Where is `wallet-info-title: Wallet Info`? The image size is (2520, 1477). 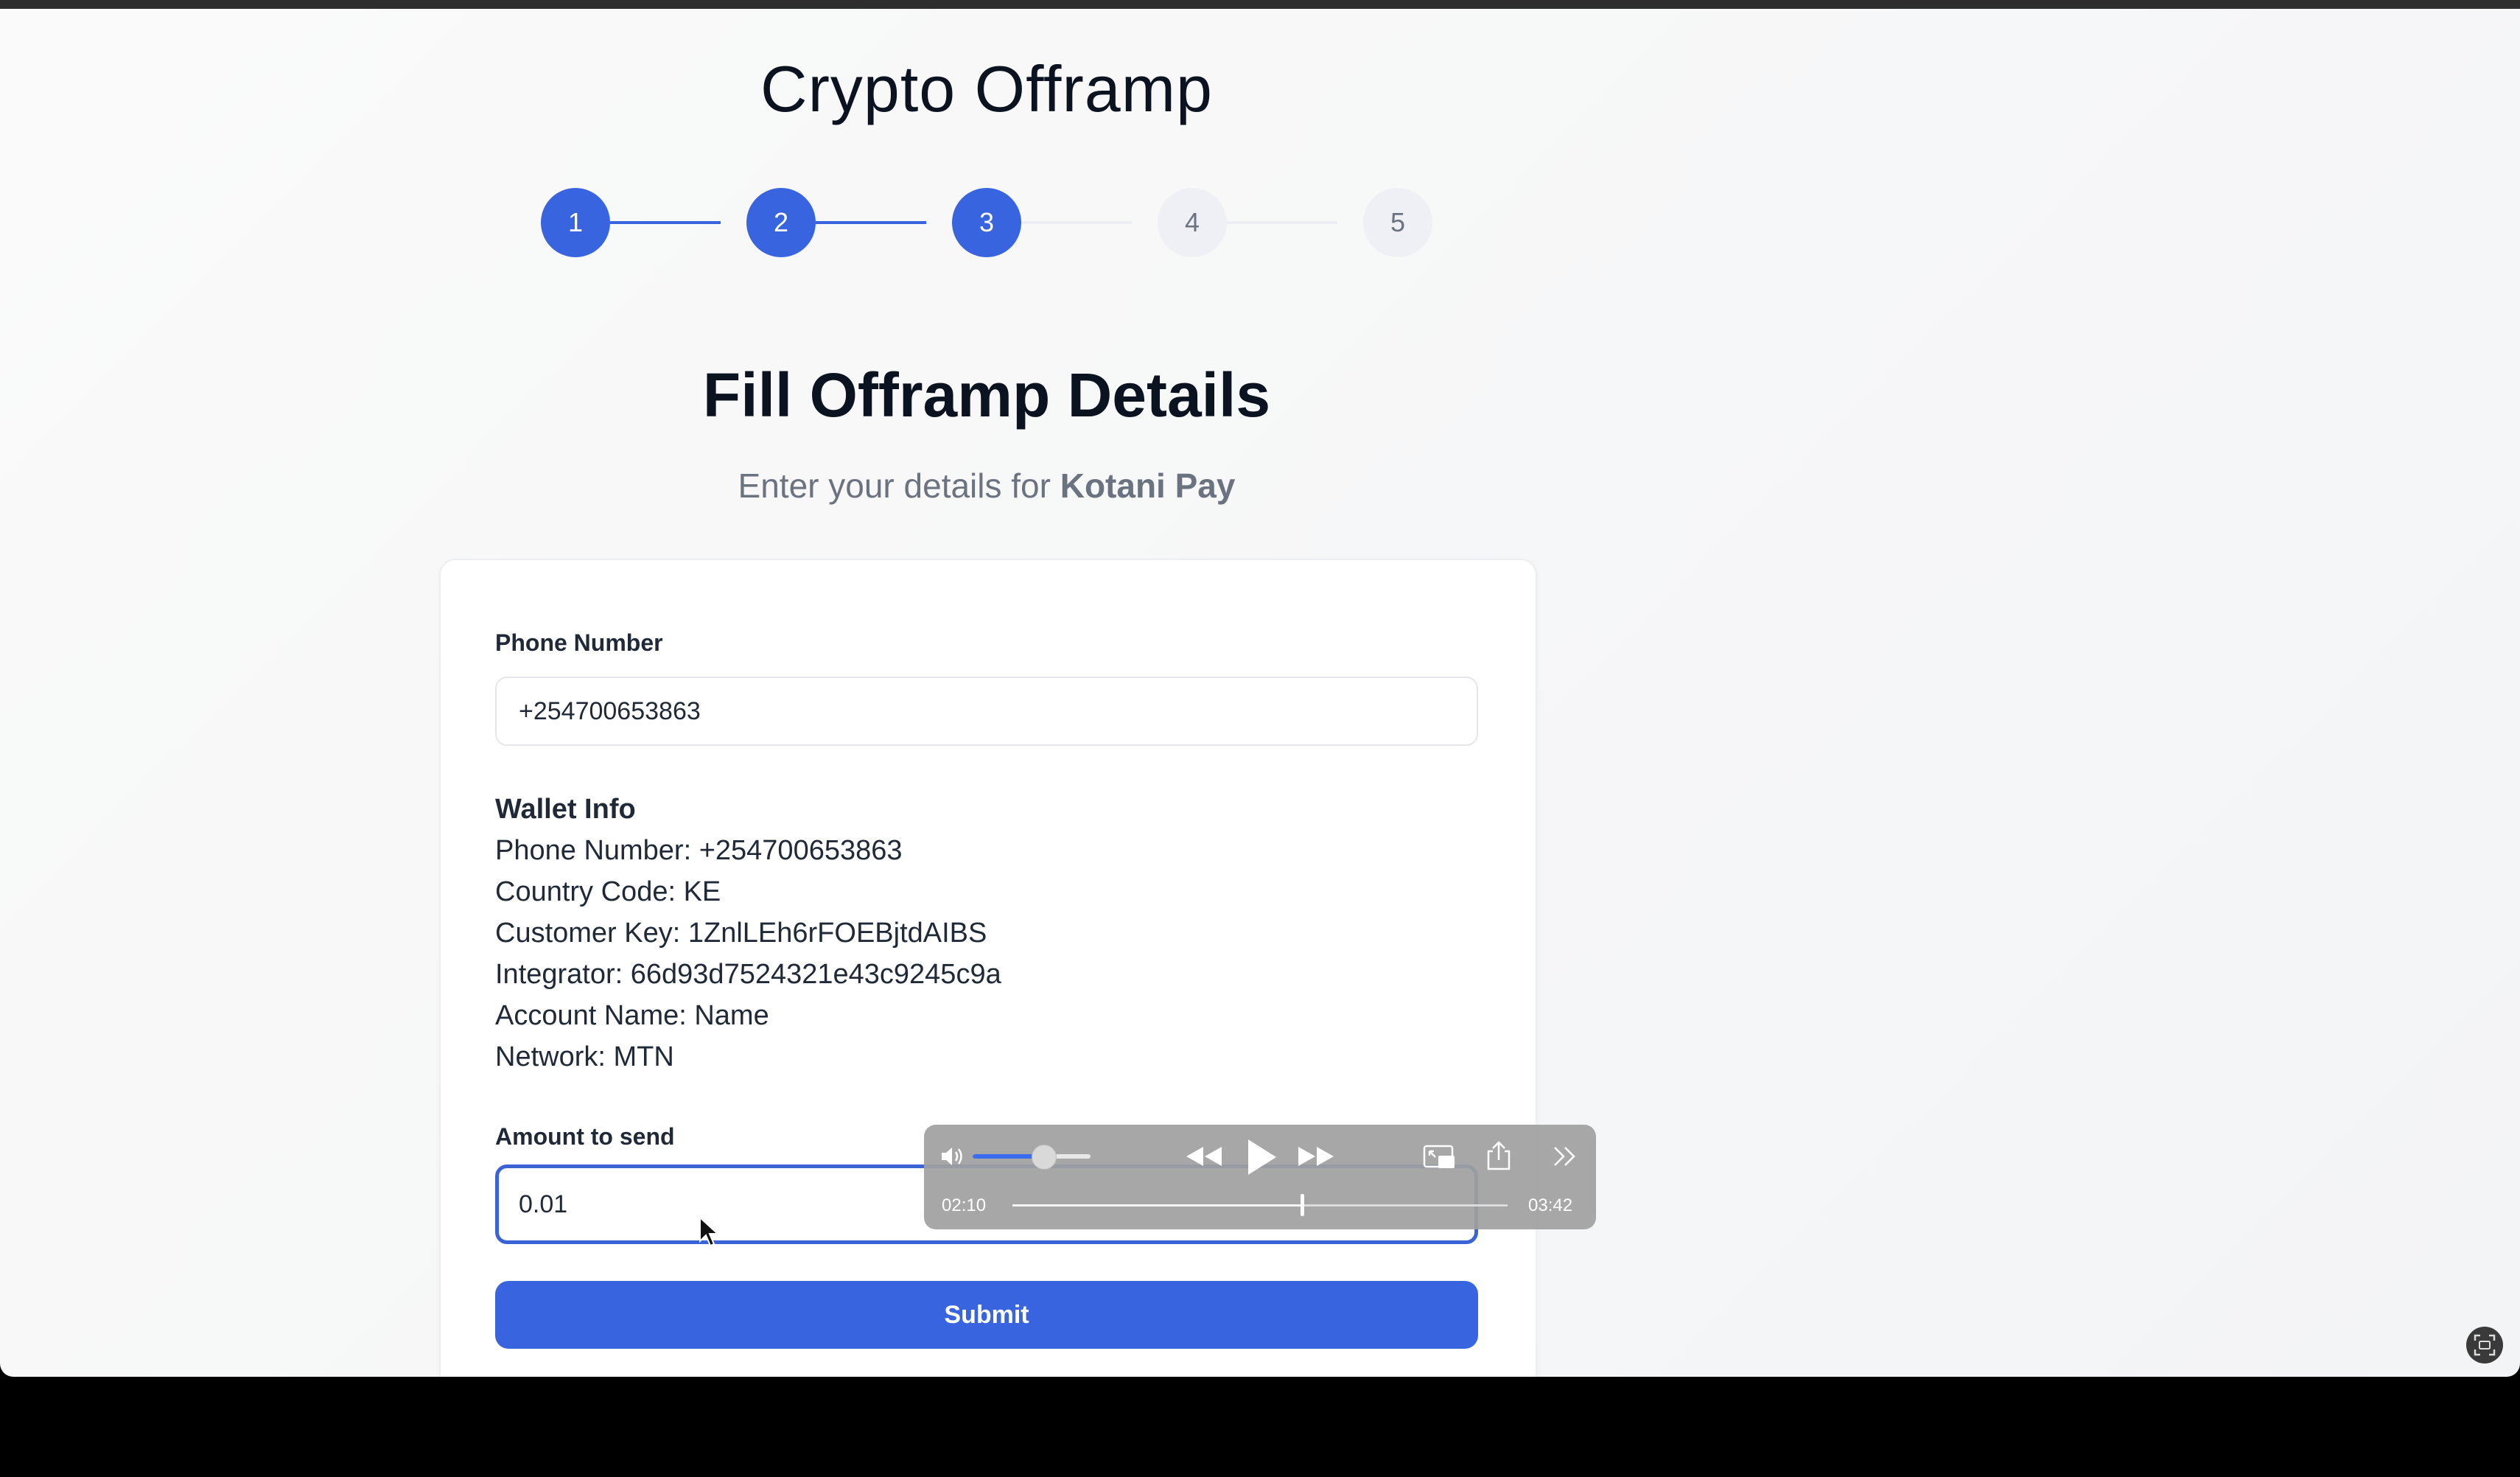
wallet-info-title: Wallet Info is located at coordinates (565, 810).